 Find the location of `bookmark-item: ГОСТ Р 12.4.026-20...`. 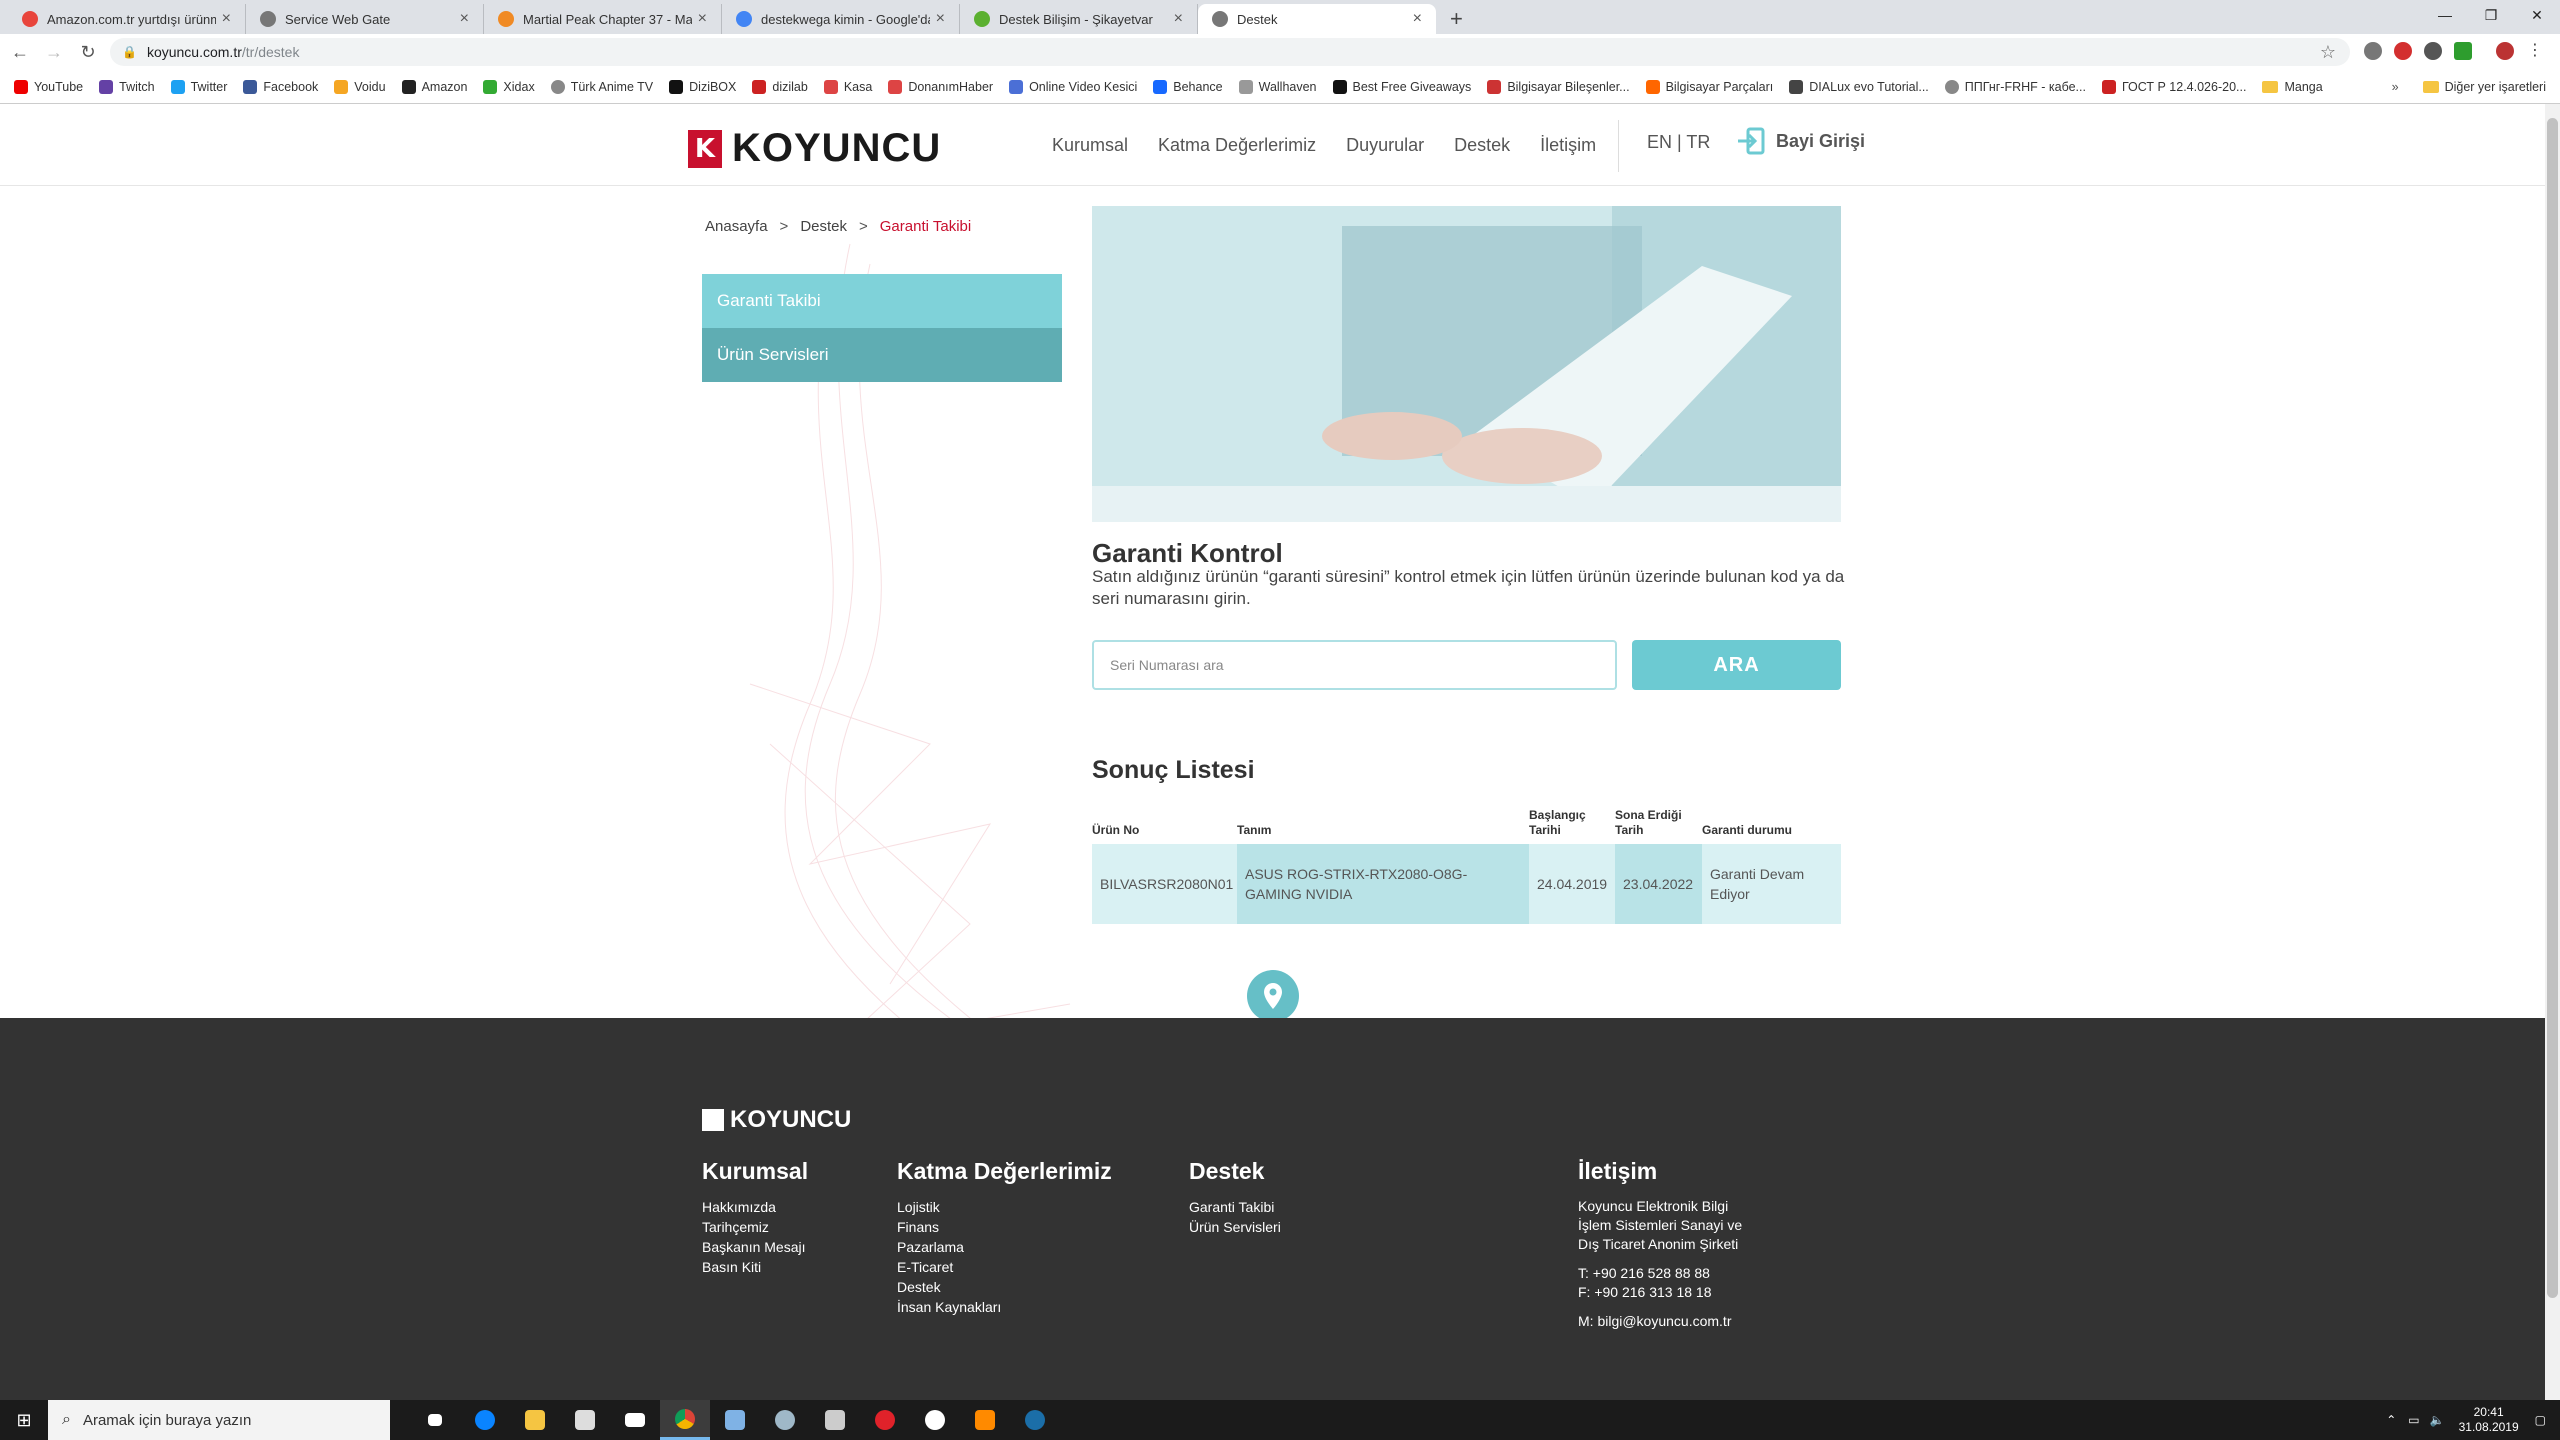

bookmark-item: ГОСТ Р 12.4.026-20... is located at coordinates (2173, 86).